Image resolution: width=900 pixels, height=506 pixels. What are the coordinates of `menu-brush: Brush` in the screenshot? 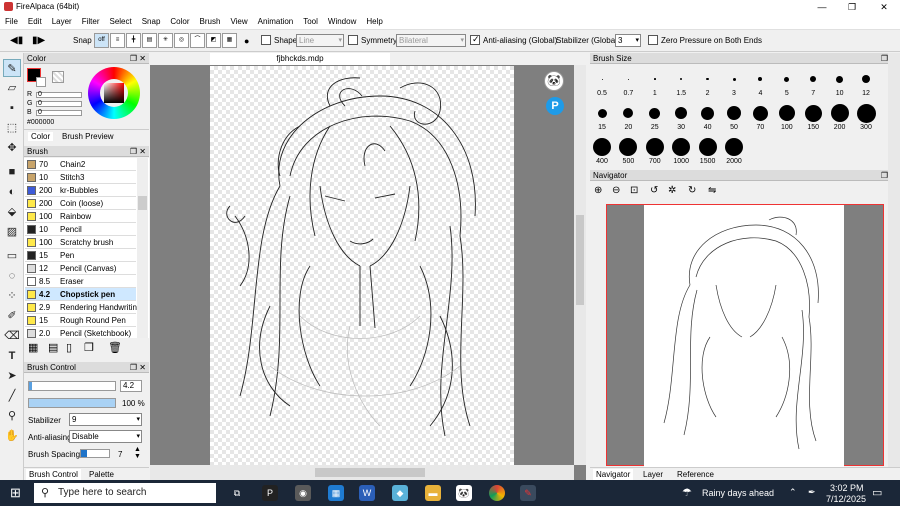 It's located at (210, 22).